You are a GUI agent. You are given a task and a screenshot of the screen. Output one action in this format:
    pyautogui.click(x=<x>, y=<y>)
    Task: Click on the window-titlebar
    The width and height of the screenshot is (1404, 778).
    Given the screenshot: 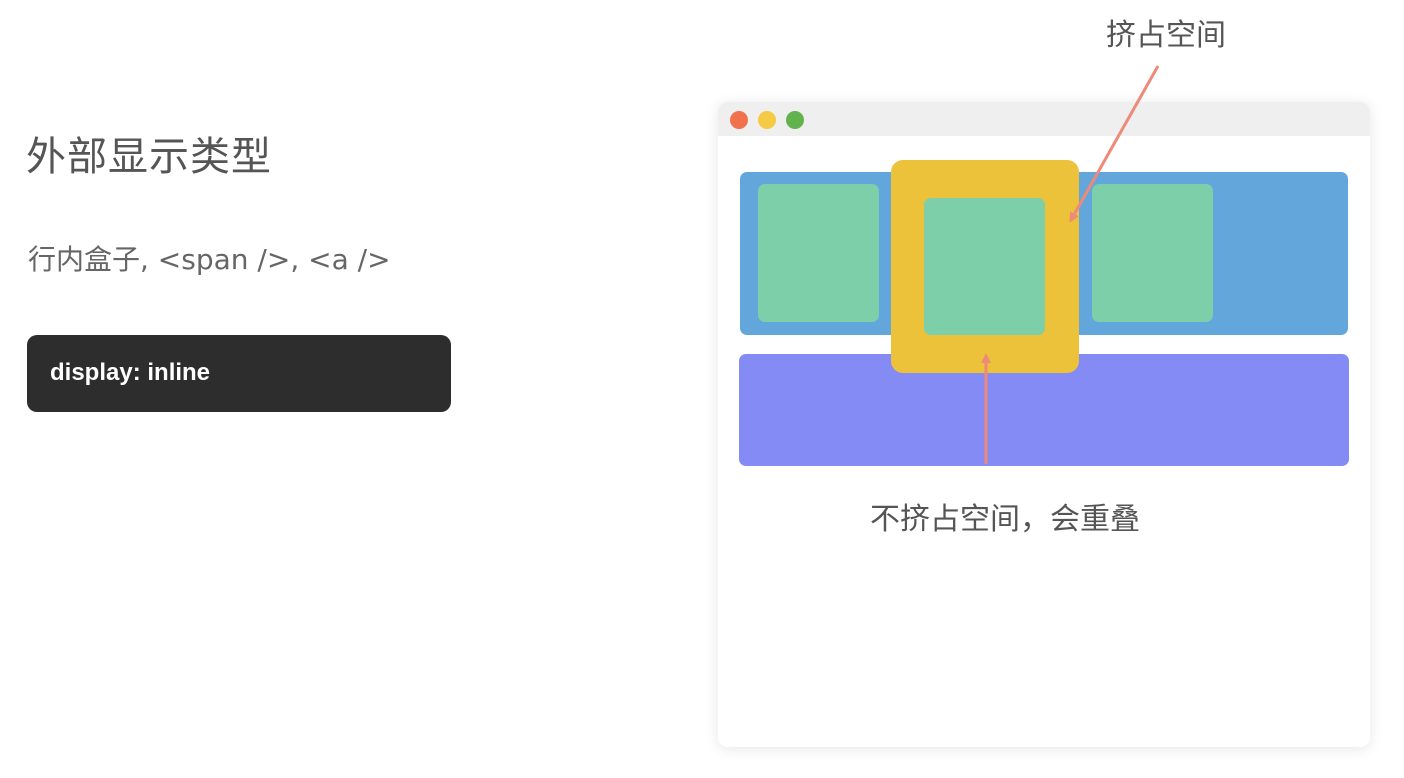 What is the action you would take?
    pyautogui.click(x=1044, y=119)
    